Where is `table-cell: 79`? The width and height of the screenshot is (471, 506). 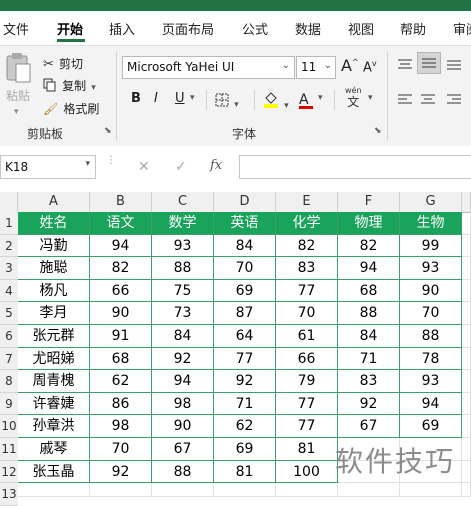 table-cell: 79 is located at coordinates (307, 381).